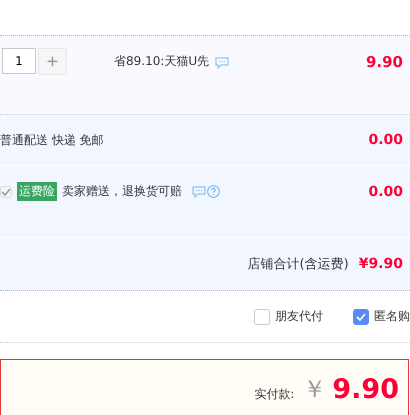 The height and width of the screenshot is (415, 410). Describe the element at coordinates (52, 140) in the screenshot. I see `shipping-method: 普通配送 快递 免邮` at that location.